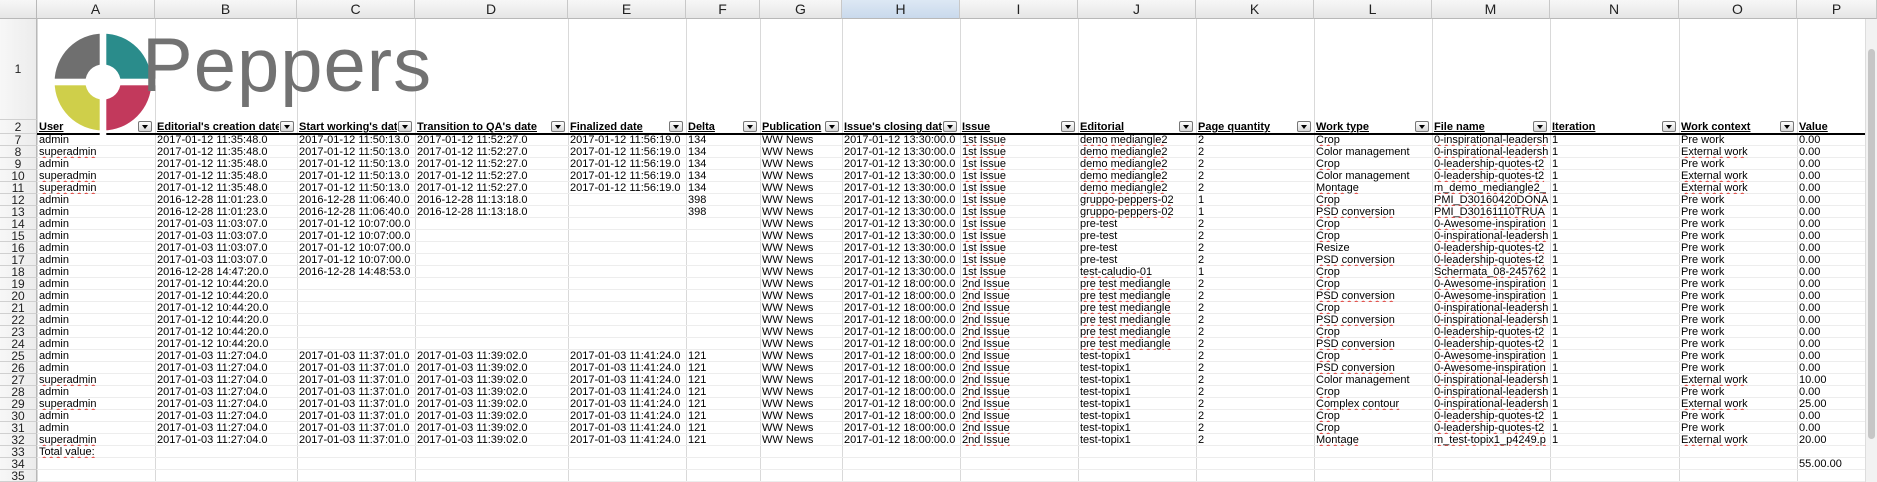 The image size is (1877, 482). I want to click on cell: demo mediangle2, so click(1137, 188).